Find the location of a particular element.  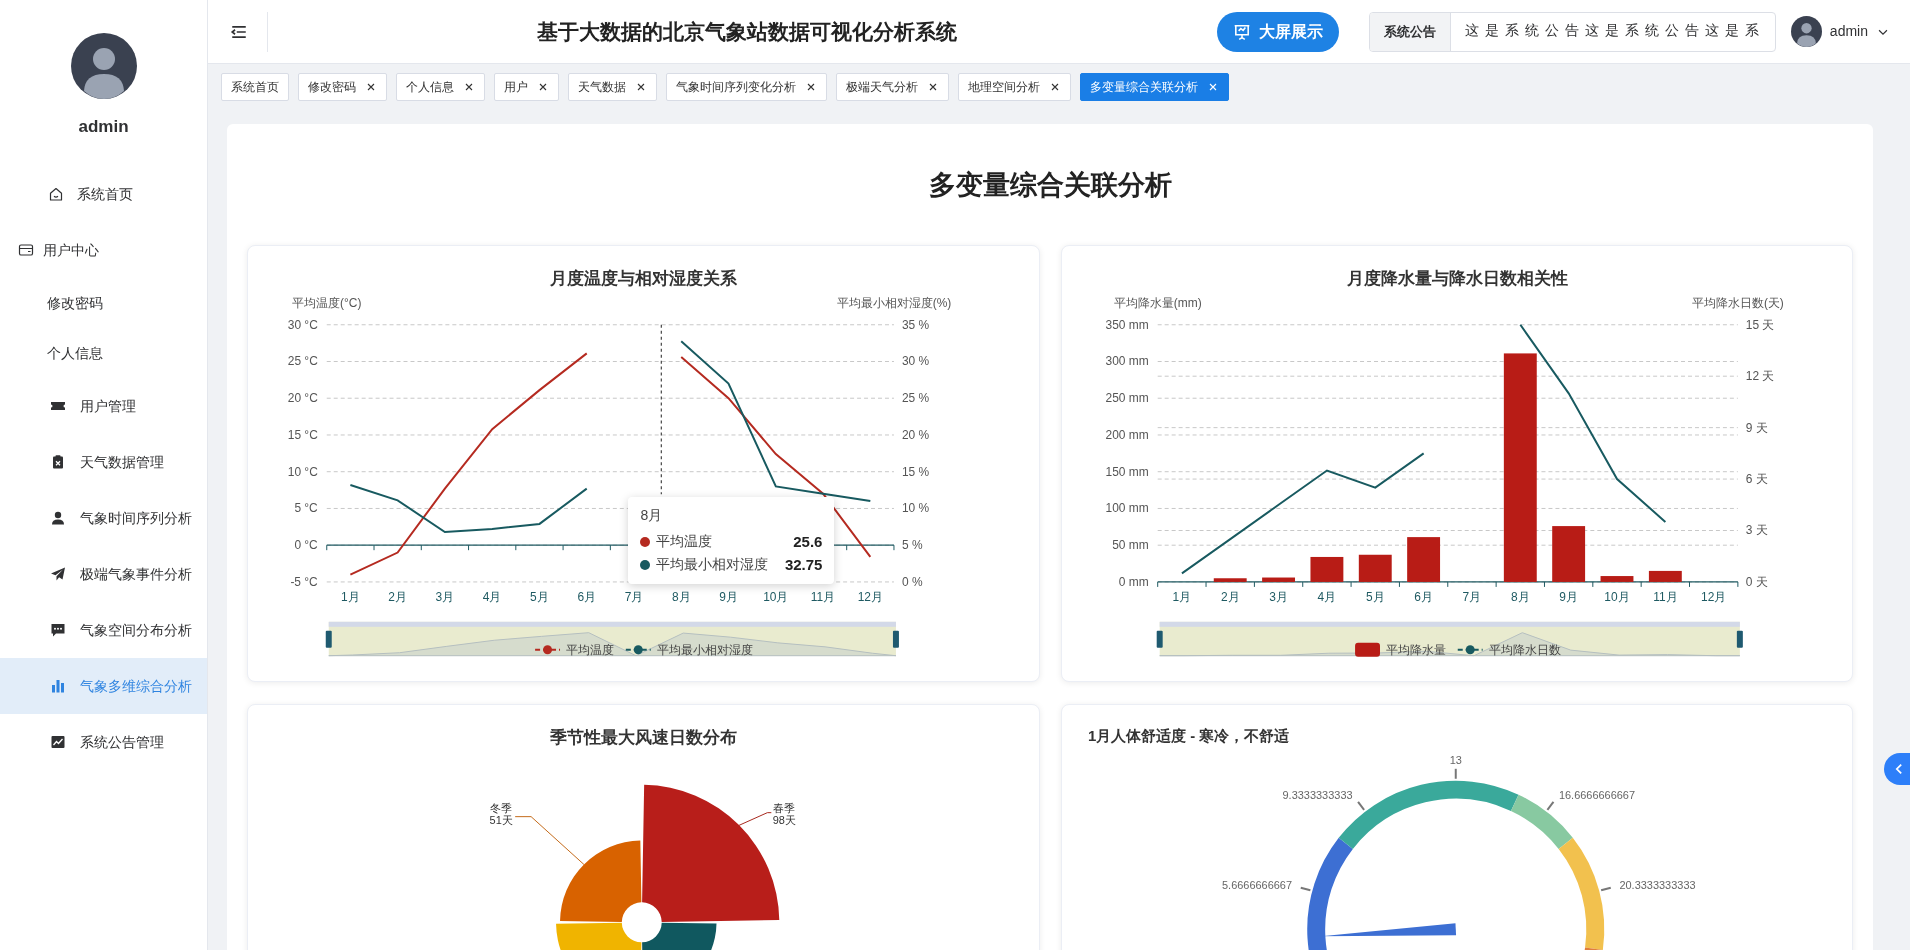

legend-label: 平均最小相对湿度 is located at coordinates (704, 650).